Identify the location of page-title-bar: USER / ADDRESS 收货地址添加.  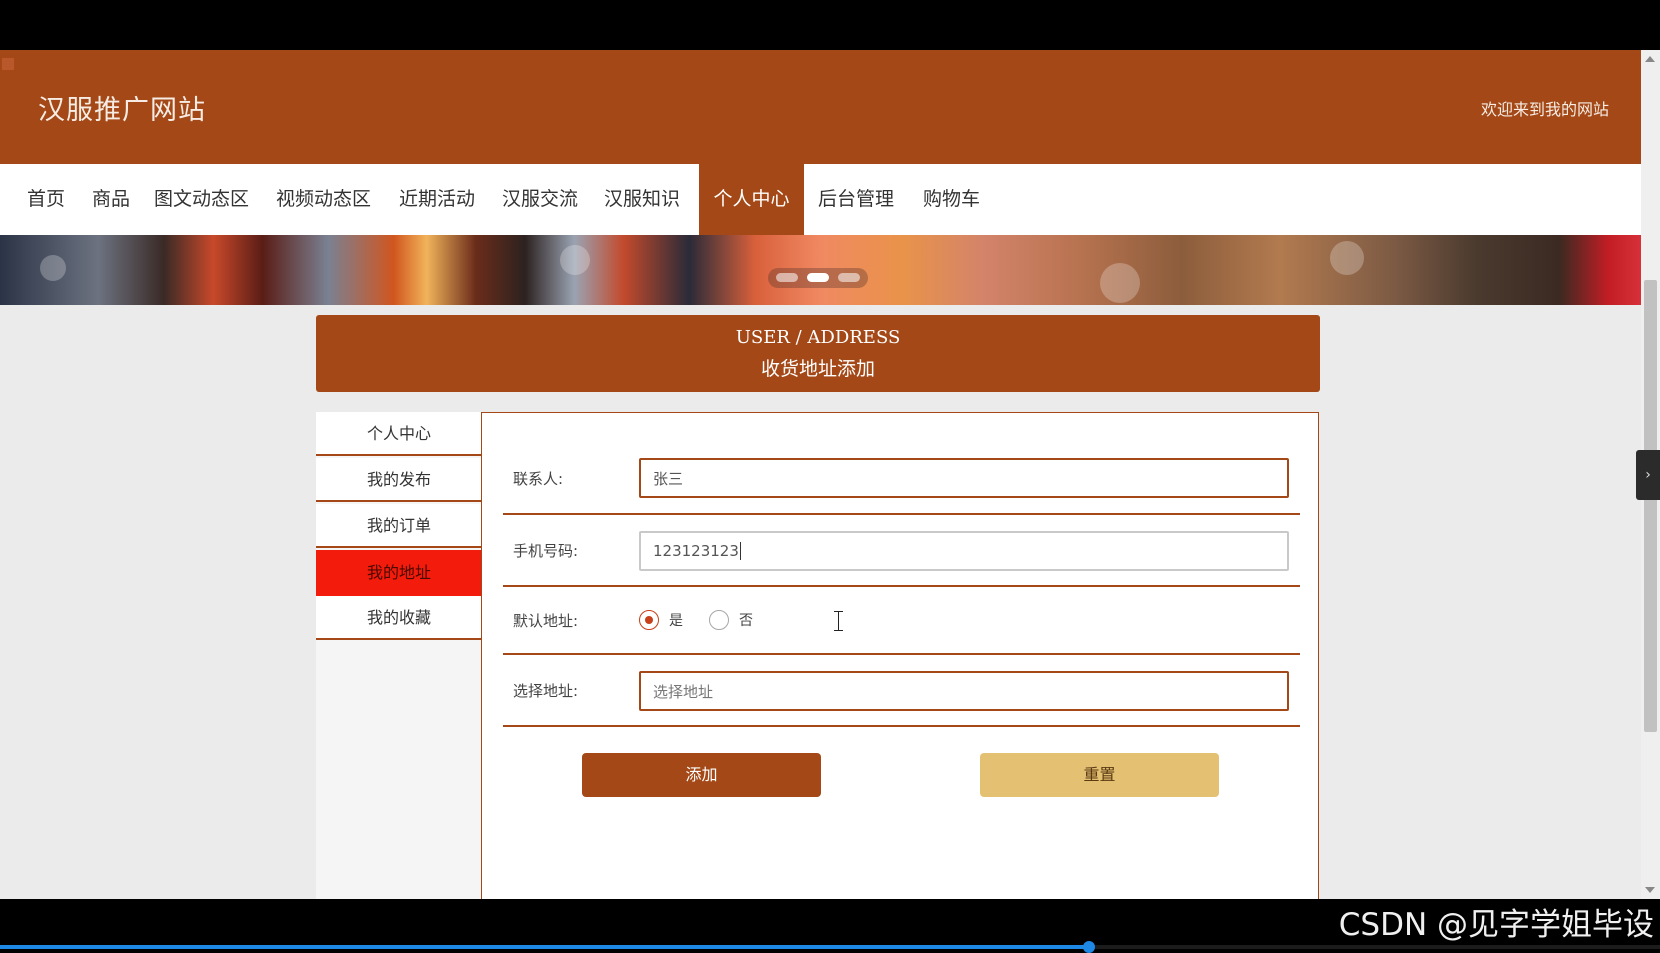
(818, 353).